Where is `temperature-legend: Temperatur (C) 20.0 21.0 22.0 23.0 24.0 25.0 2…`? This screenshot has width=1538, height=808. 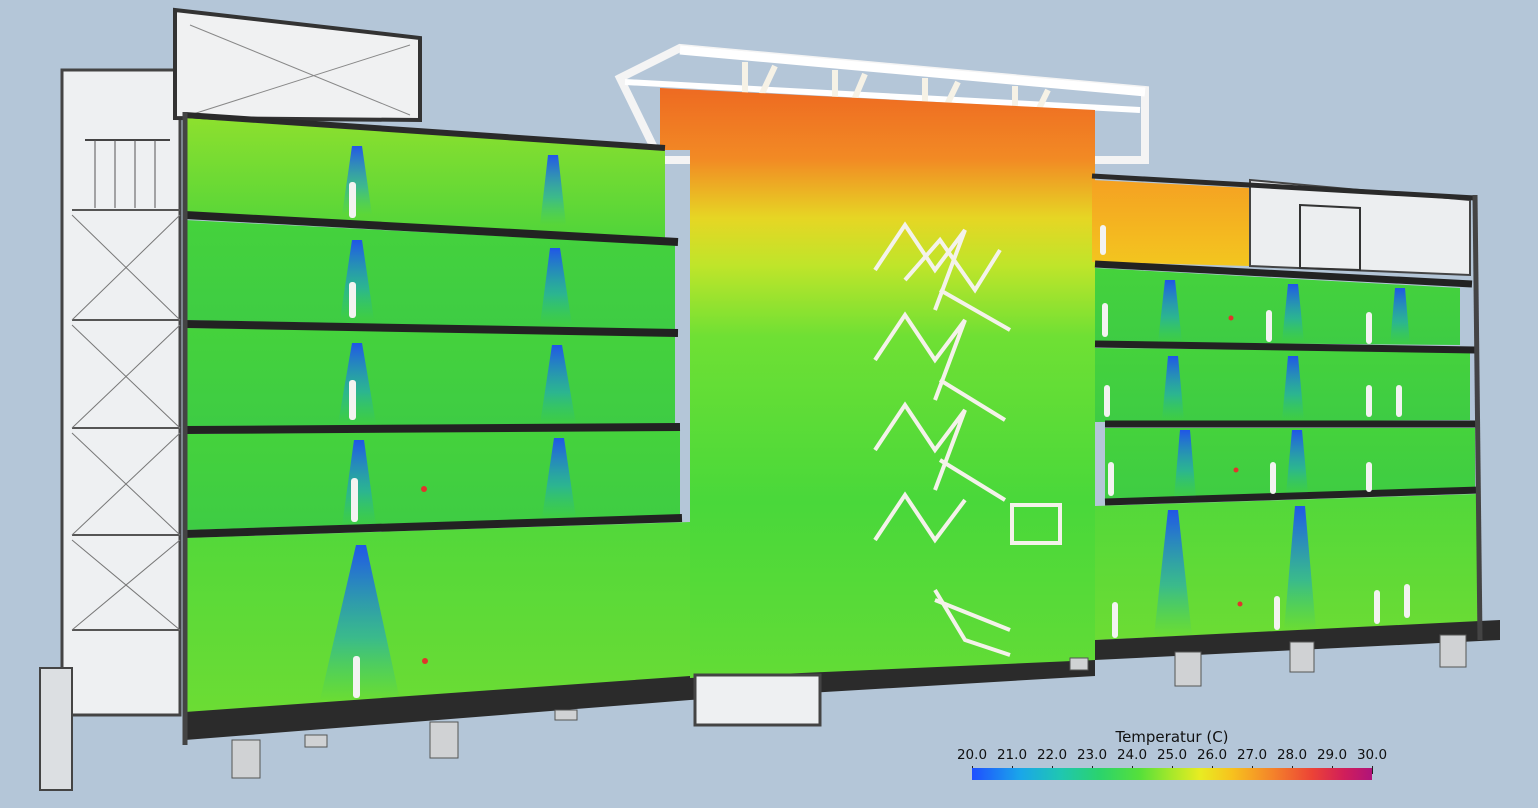
temperature-legend: Temperatur (C) 20.0 21.0 22.0 23.0 24.0 25.0 2… is located at coordinates (1172, 758).